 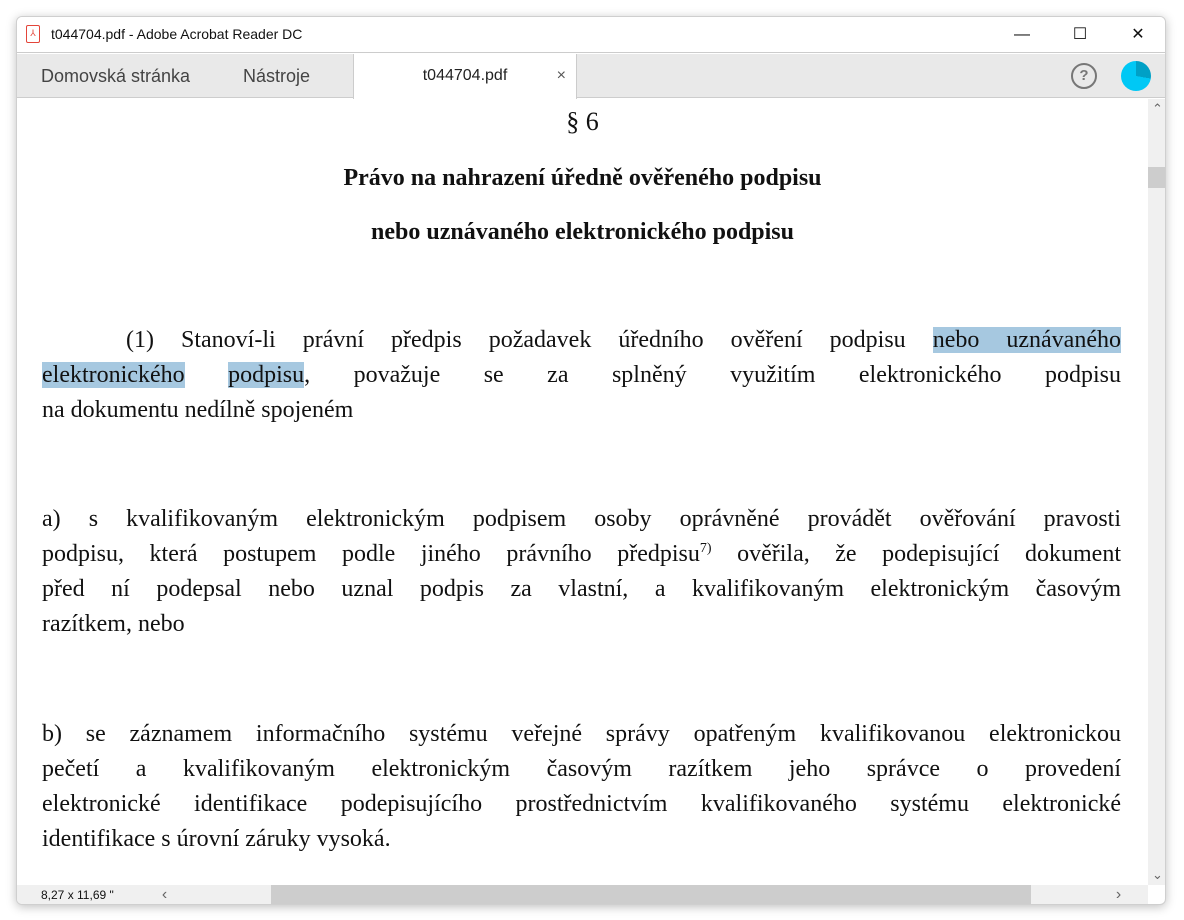 What do you see at coordinates (164, 895) in the screenshot?
I see `scroll-left-icon: ‹` at bounding box center [164, 895].